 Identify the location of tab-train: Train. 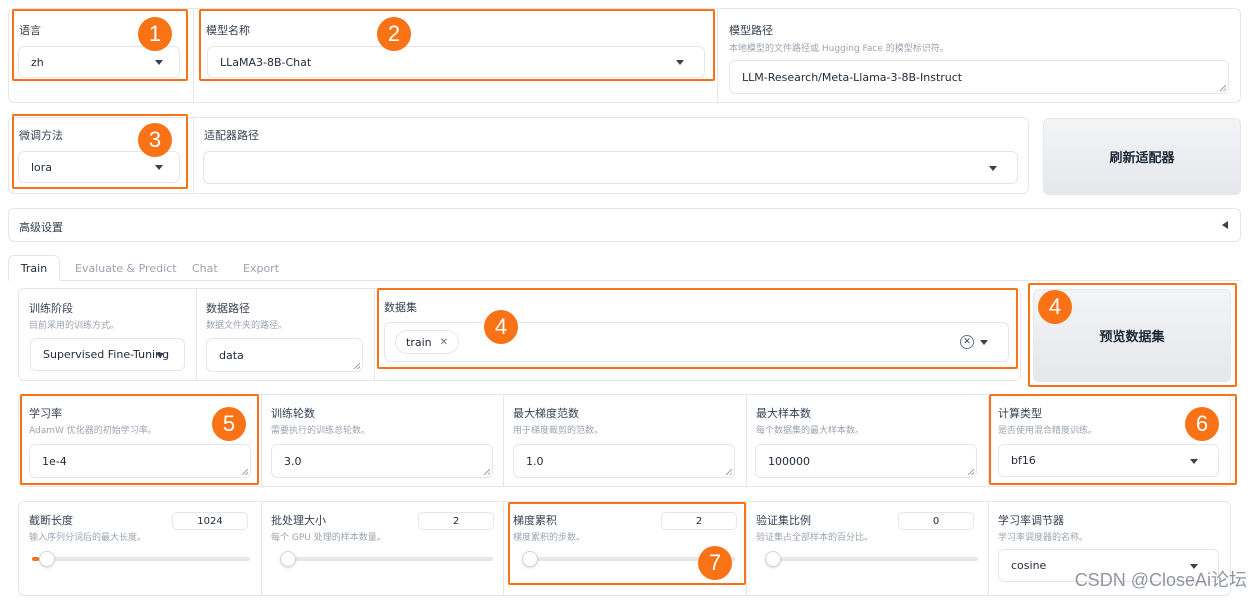
(34, 268).